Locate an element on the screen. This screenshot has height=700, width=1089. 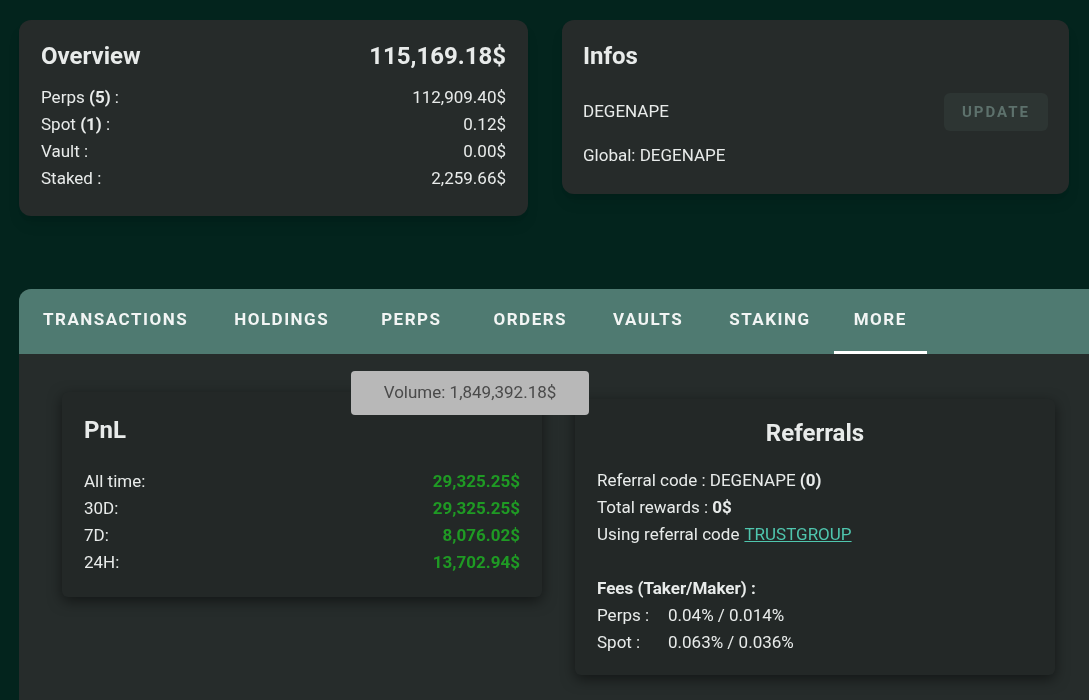
row-value: 13,702.94$ is located at coordinates (476, 562).